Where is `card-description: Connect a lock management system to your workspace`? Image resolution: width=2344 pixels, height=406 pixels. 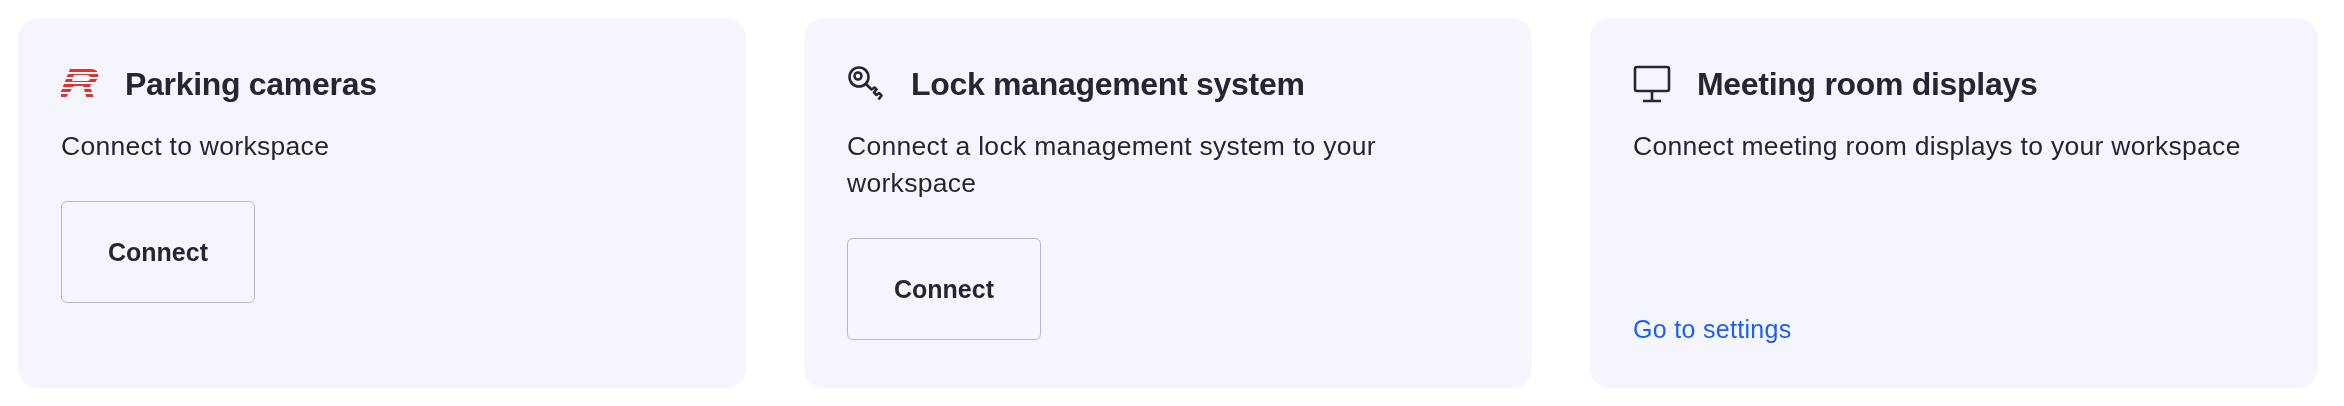
card-description: Connect a lock management system to your workspace is located at coordinates (1112, 165).